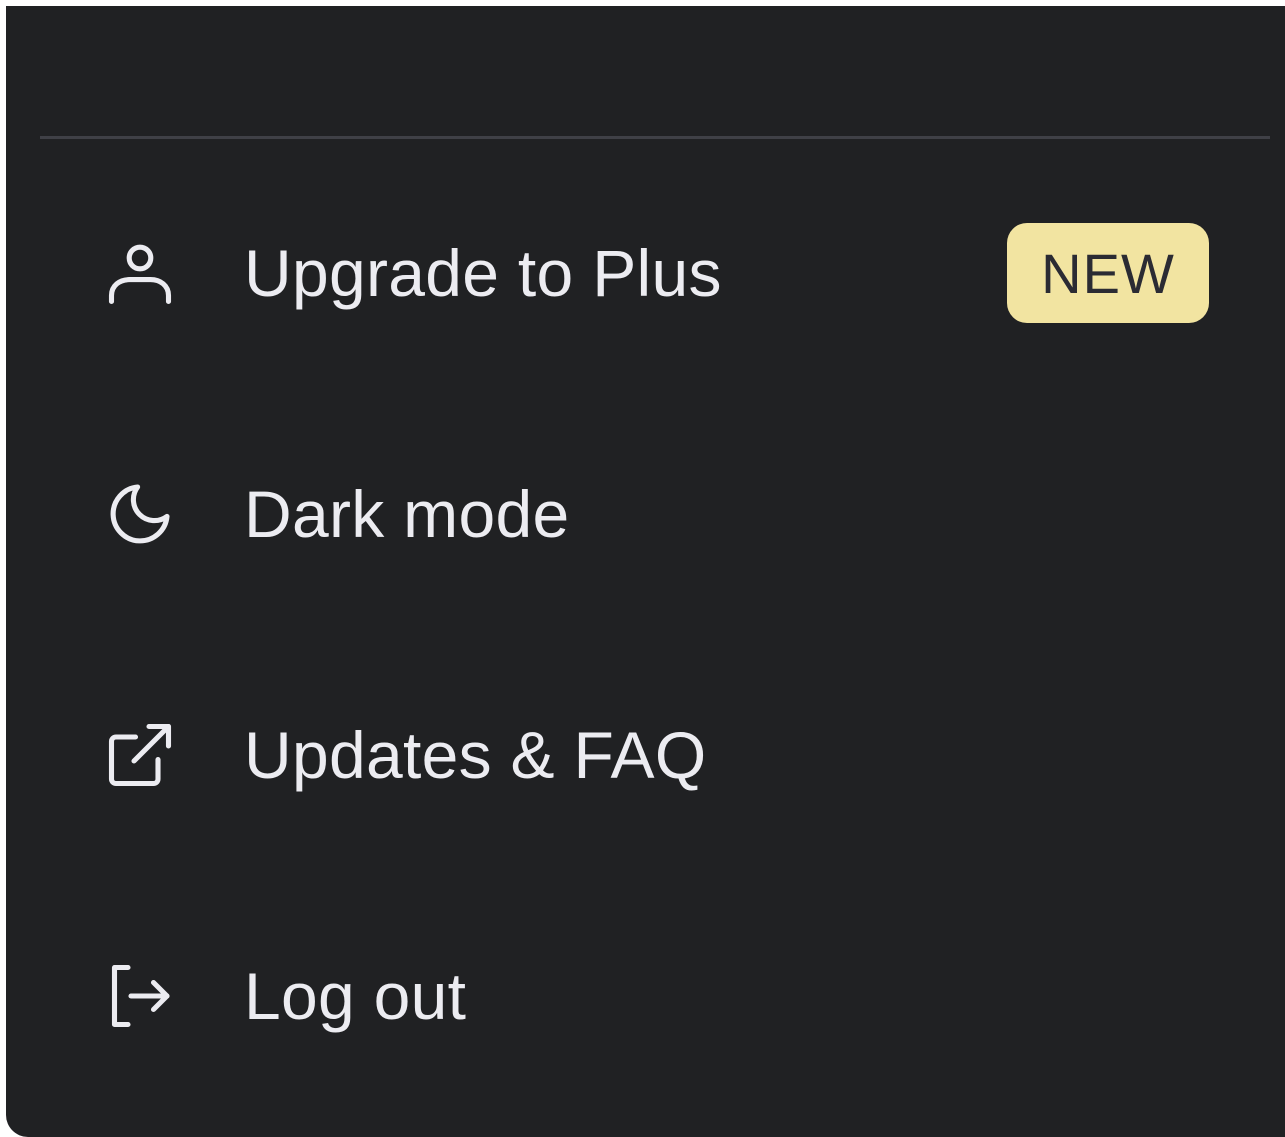 Image resolution: width=1285 pixels, height=1137 pixels. What do you see at coordinates (483, 273) in the screenshot?
I see `menu-item-label: Upgrade to Plus` at bounding box center [483, 273].